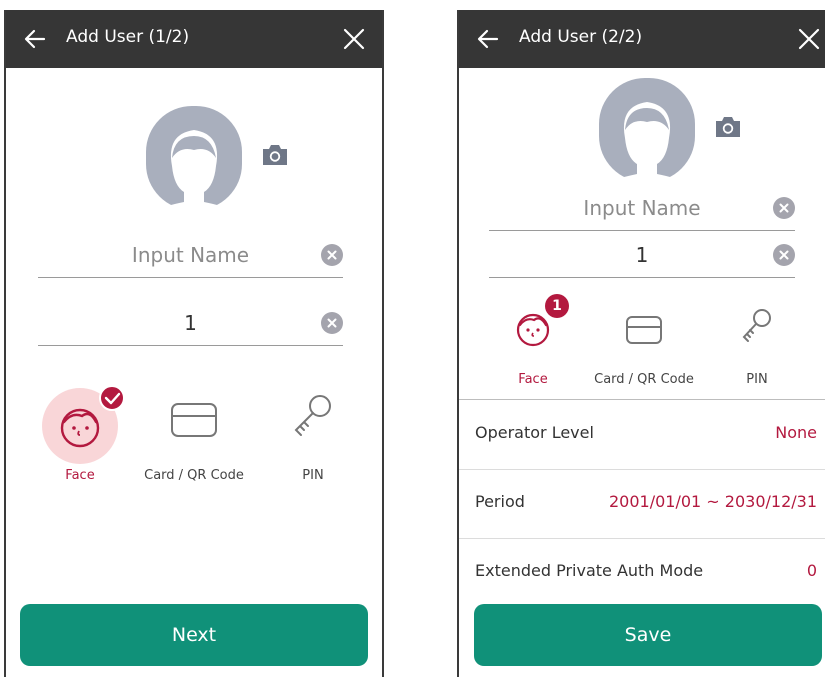 The height and width of the screenshot is (677, 825). I want to click on face-icon, so click(83, 424).